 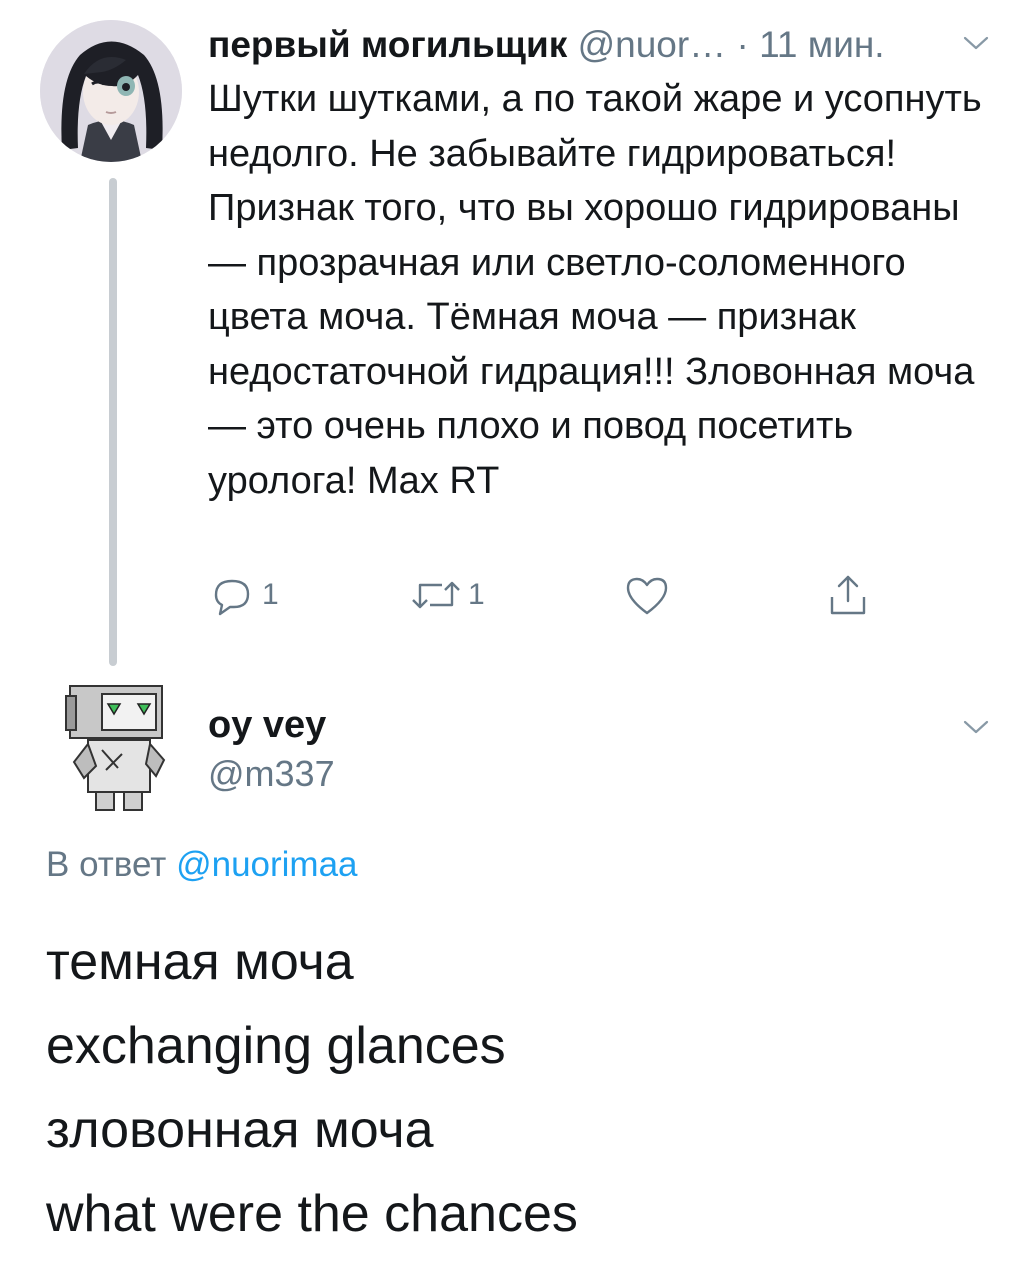 What do you see at coordinates (240, 1130) in the screenshot?
I see `reply-text-line: зловонная моча` at bounding box center [240, 1130].